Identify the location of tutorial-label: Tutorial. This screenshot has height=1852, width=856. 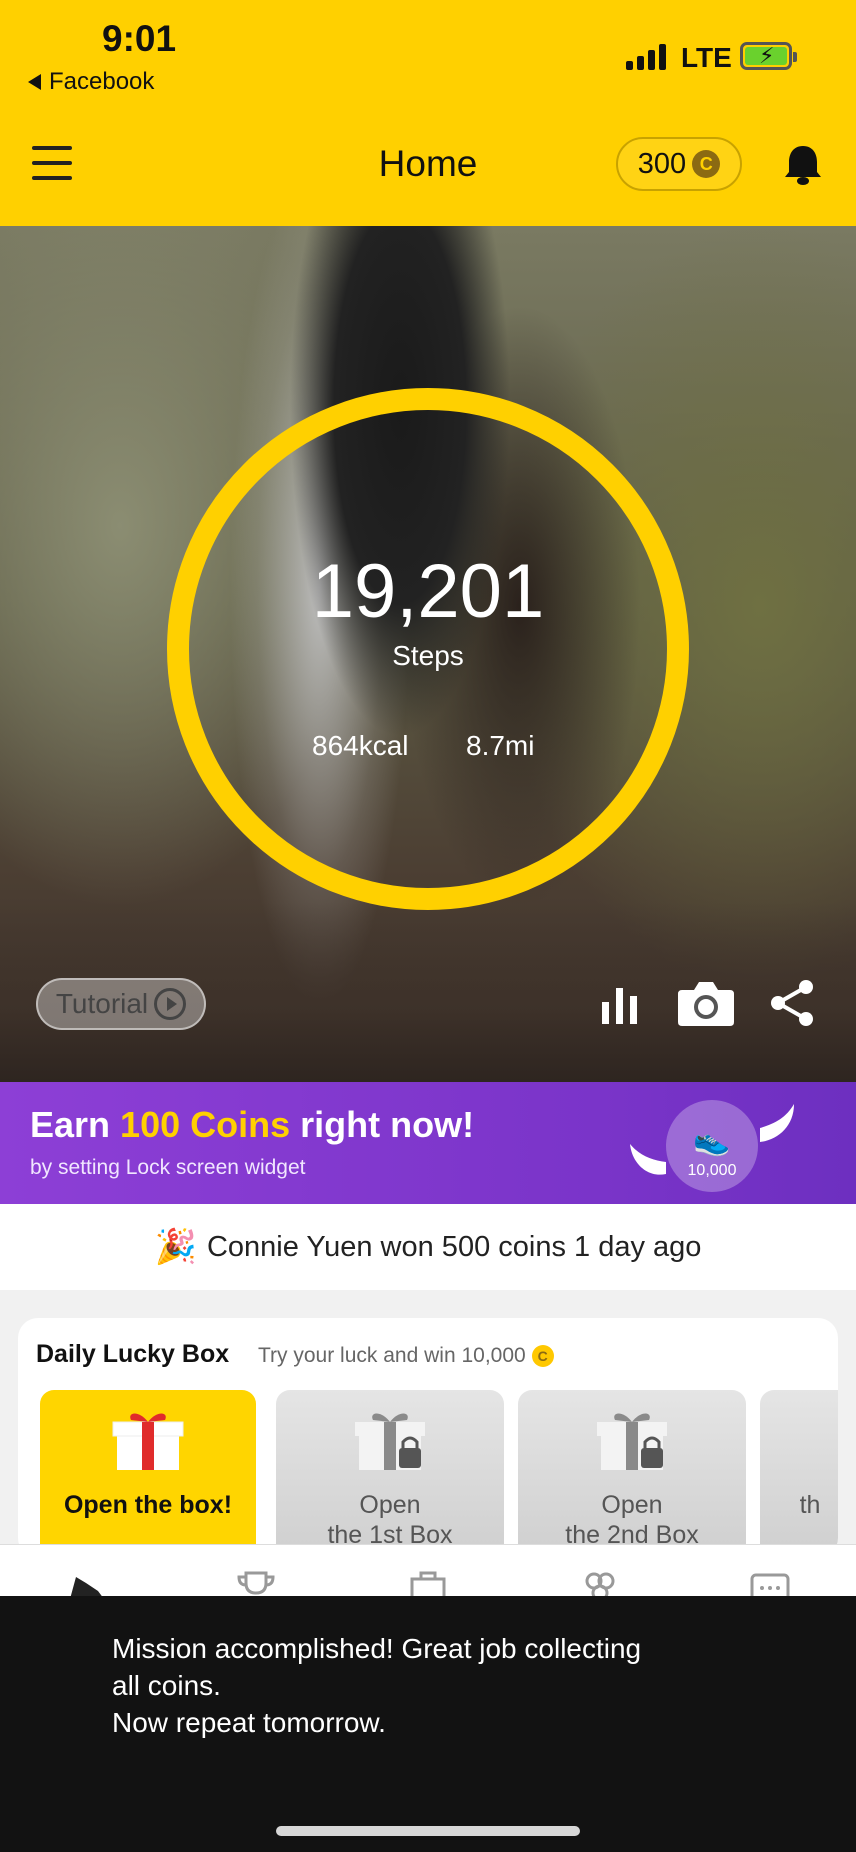
(102, 1003).